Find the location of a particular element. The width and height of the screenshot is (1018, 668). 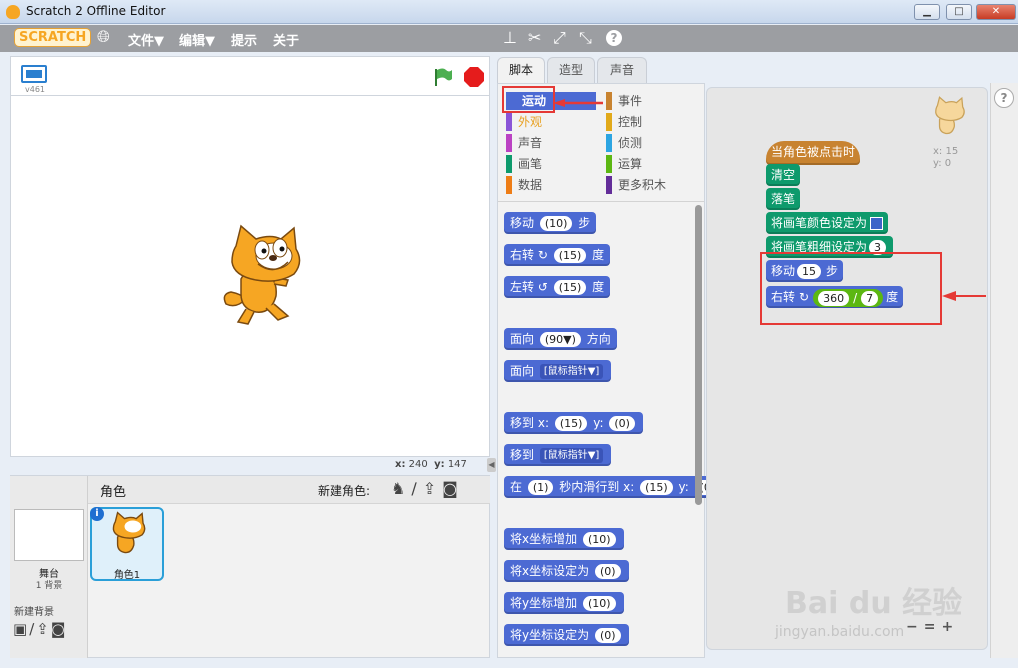

maximize-button: □ is located at coordinates (959, 12).